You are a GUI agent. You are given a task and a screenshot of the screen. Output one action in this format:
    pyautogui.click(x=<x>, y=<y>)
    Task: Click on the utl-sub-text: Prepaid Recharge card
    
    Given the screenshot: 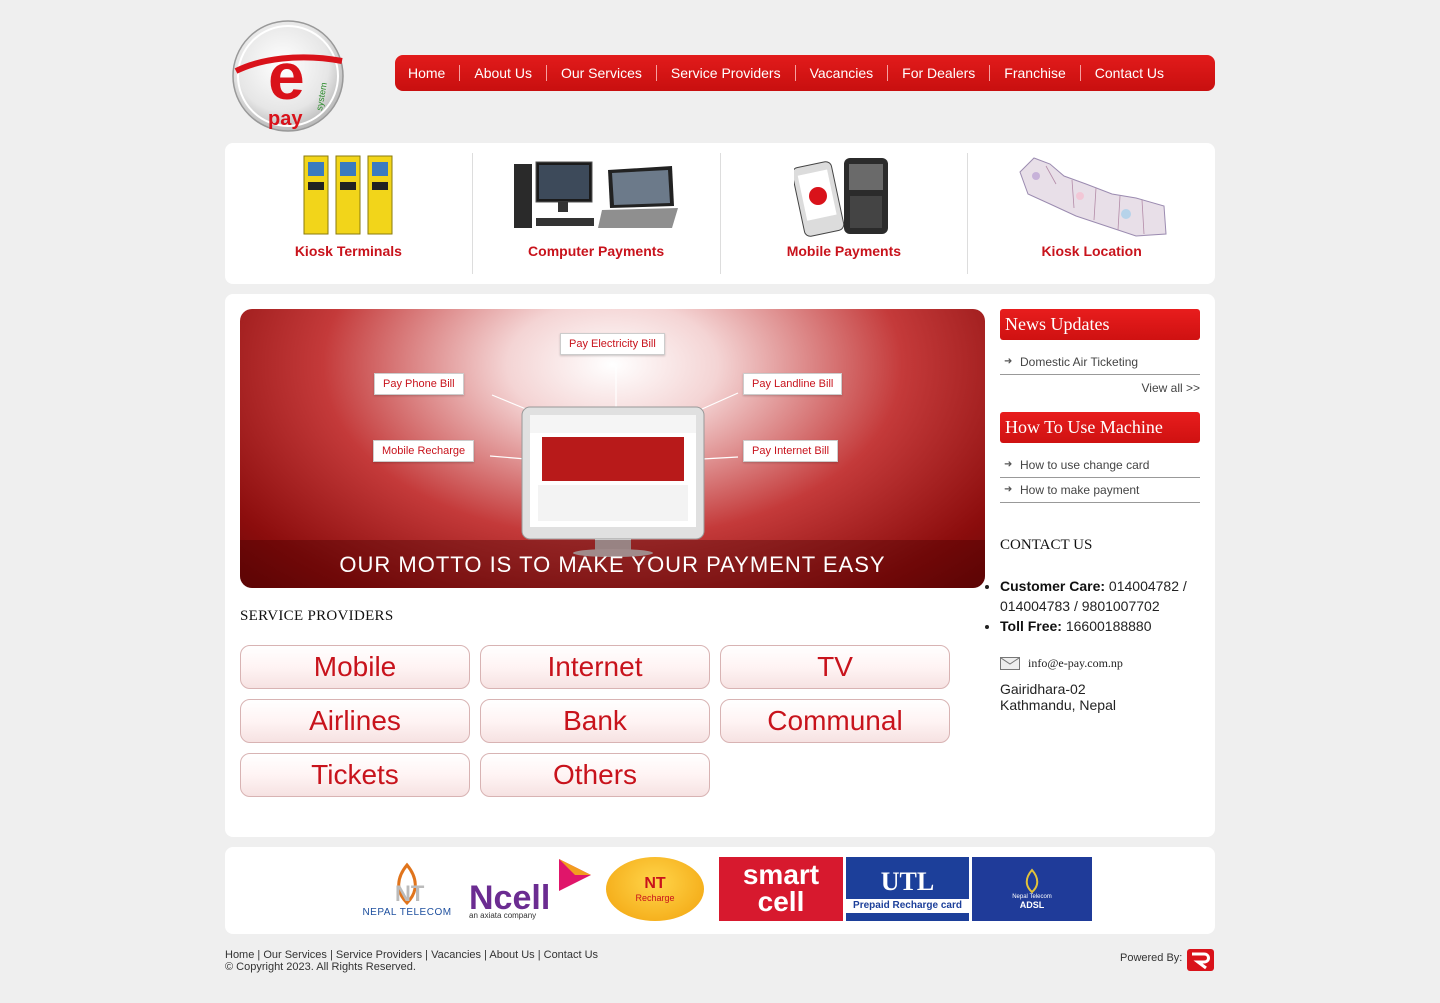 What is the action you would take?
    pyautogui.click(x=907, y=906)
    